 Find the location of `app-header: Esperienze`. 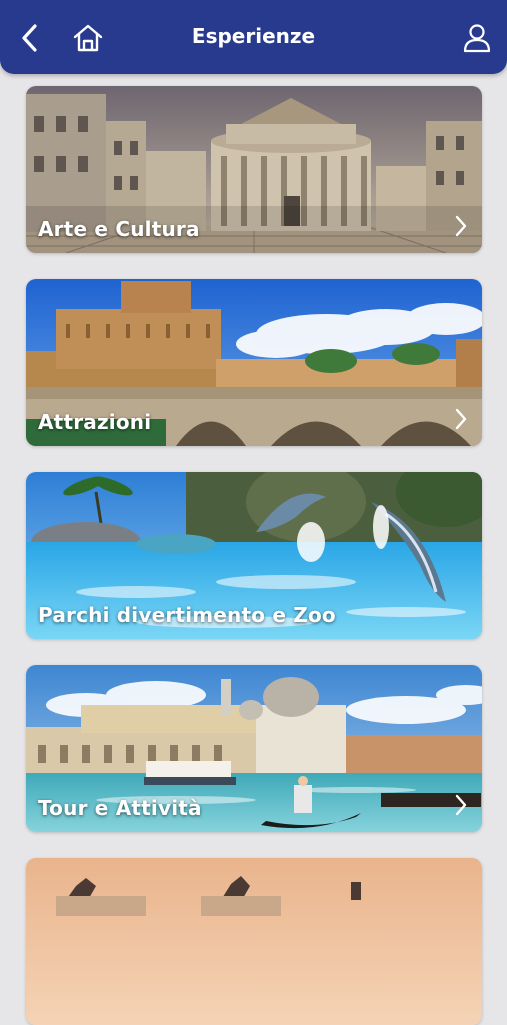

app-header: Esperienze is located at coordinates (253, 37).